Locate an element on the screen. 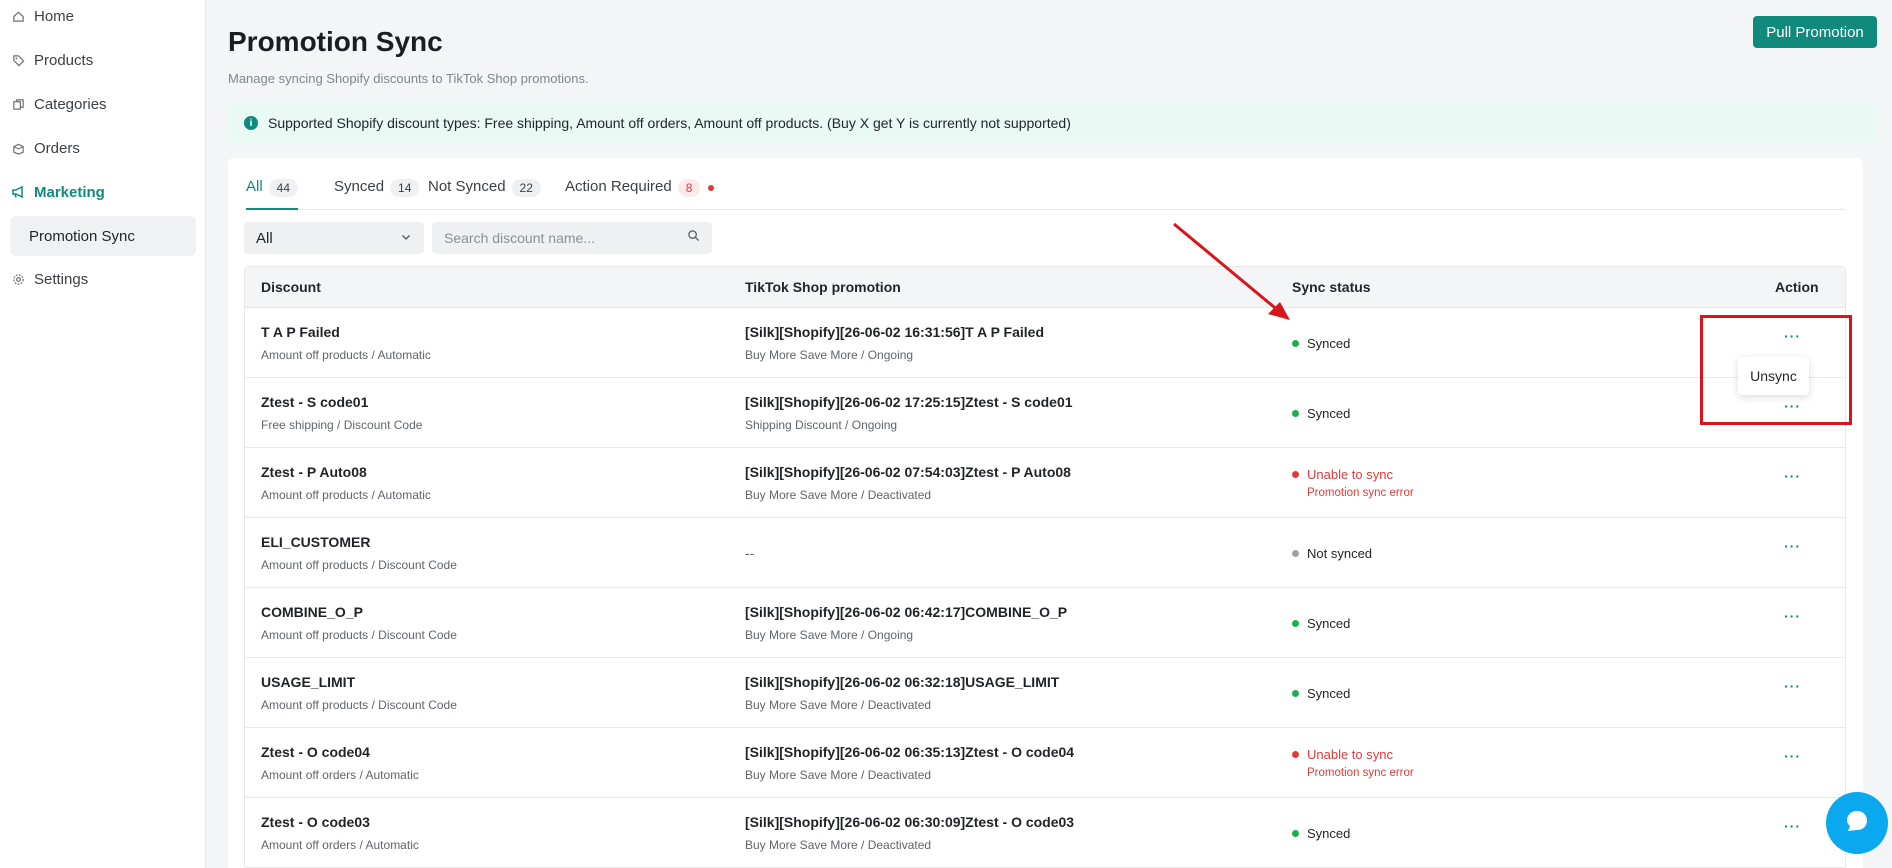 The image size is (1892, 868). tab-synced: Synced 14 is located at coordinates (377, 194).